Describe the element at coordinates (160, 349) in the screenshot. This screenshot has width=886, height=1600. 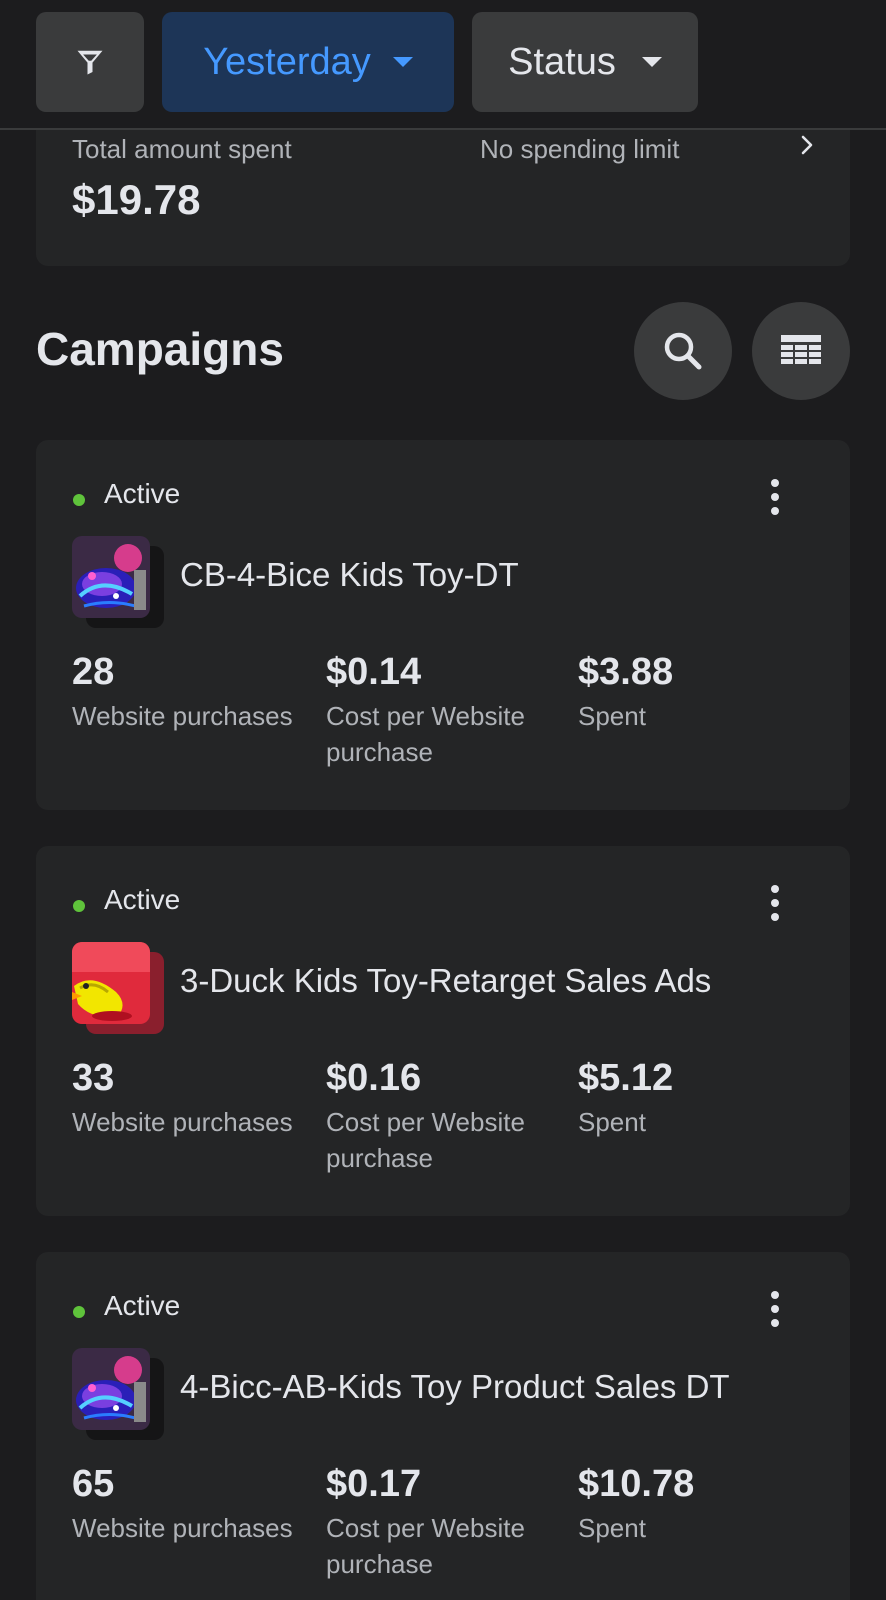
I see `campaigns-heading: Campaigns` at that location.